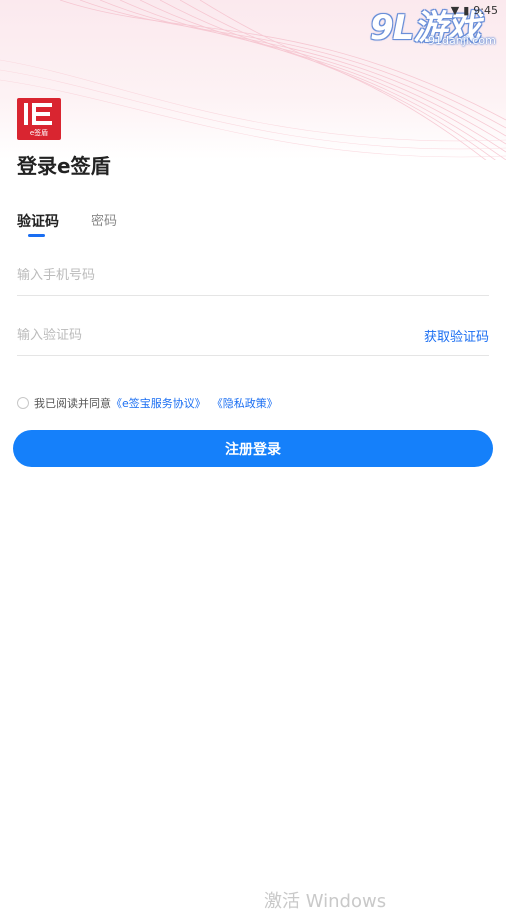 Image resolution: width=506 pixels, height=913 pixels. I want to click on service-agreement-link: 《e签宝服务协议》, so click(158, 403).